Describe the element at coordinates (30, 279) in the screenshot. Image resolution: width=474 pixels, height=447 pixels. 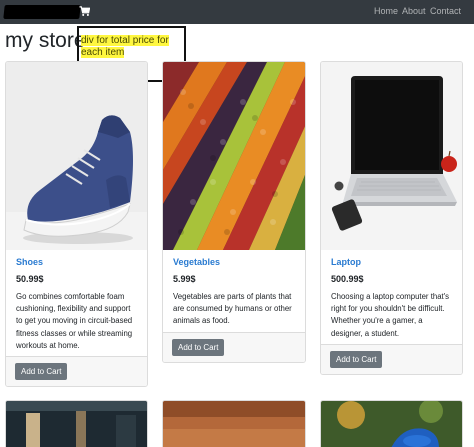
I see `product-price: 50.99$` at that location.